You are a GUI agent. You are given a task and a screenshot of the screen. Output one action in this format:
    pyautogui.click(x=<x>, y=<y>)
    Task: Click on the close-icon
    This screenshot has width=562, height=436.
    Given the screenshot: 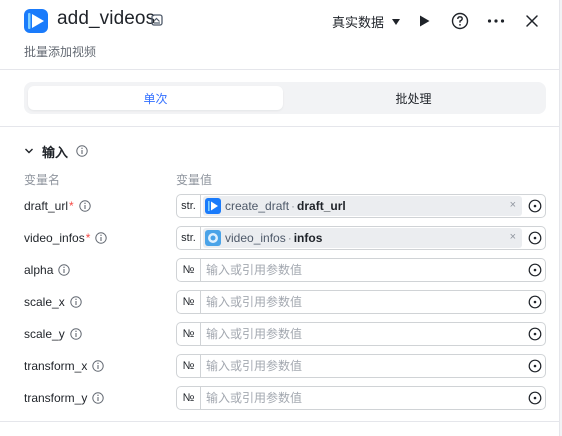 What is the action you would take?
    pyautogui.click(x=532, y=21)
    